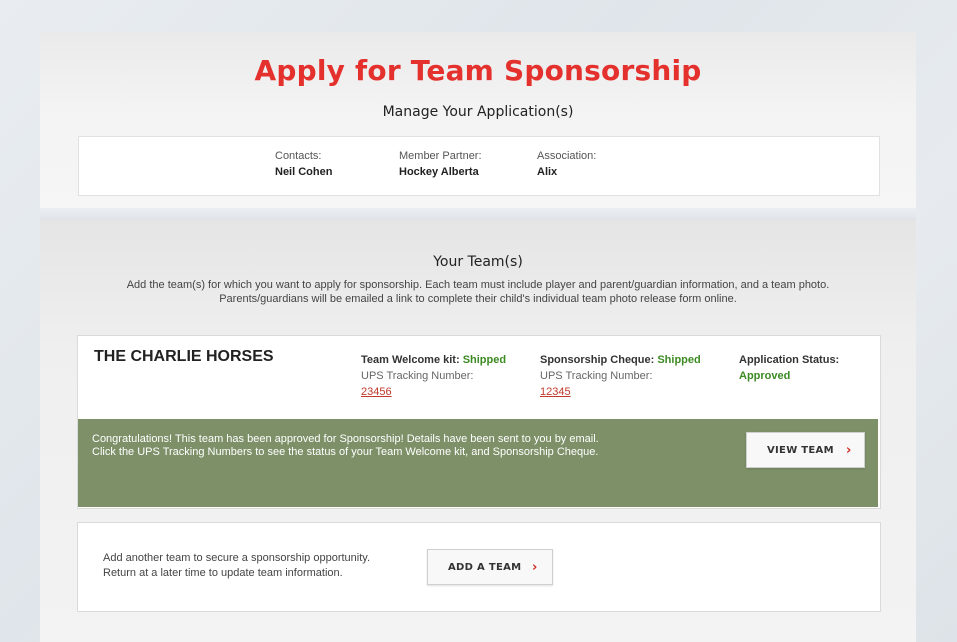  I want to click on contacts-value: Neil Cohen, so click(304, 172).